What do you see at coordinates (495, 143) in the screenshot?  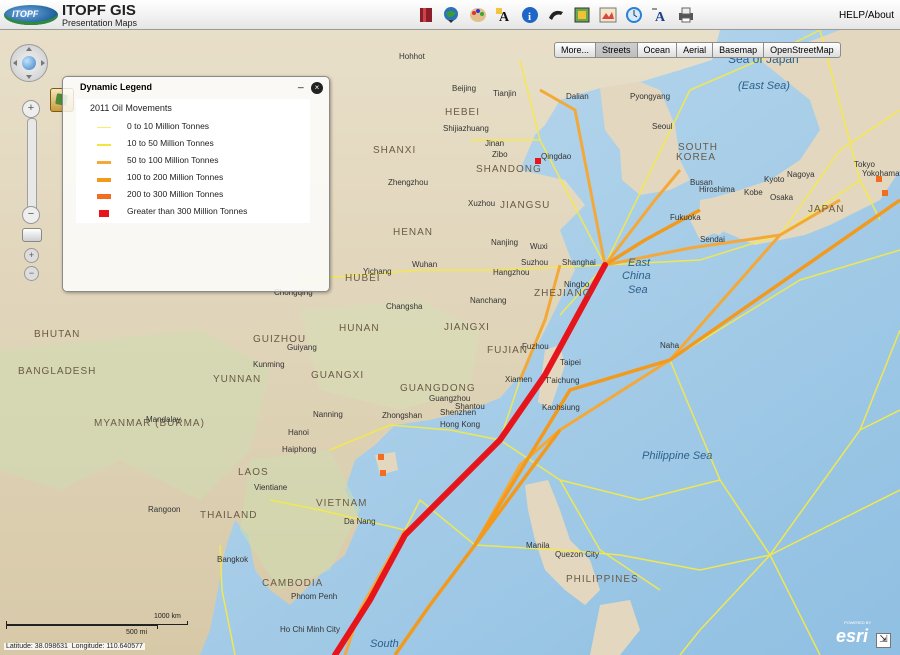 I see `city-label: Jinan` at bounding box center [495, 143].